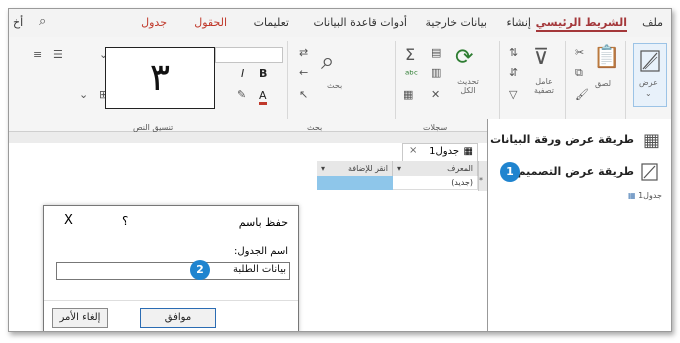 The width and height of the screenshot is (680, 343). What do you see at coordinates (464, 58) in the screenshot?
I see `refresh-icon: ⟳` at bounding box center [464, 58].